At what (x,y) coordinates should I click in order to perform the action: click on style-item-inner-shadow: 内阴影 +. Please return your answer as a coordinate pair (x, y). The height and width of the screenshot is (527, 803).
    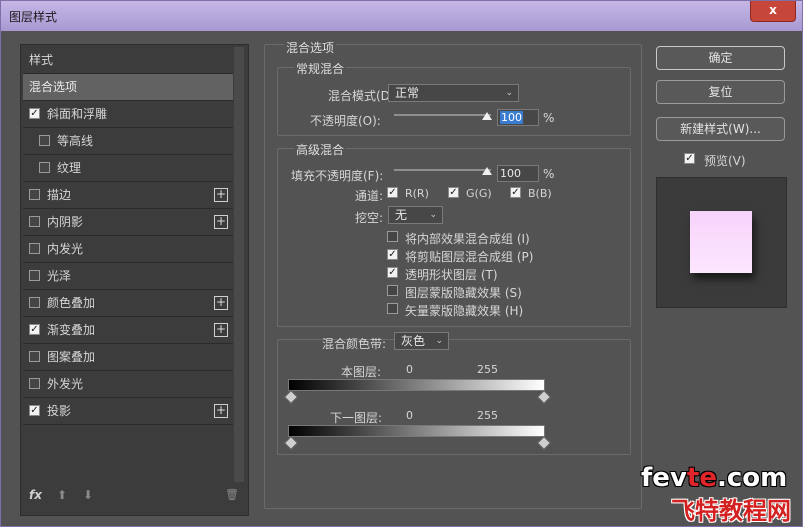
    Looking at the image, I should click on (128, 222).